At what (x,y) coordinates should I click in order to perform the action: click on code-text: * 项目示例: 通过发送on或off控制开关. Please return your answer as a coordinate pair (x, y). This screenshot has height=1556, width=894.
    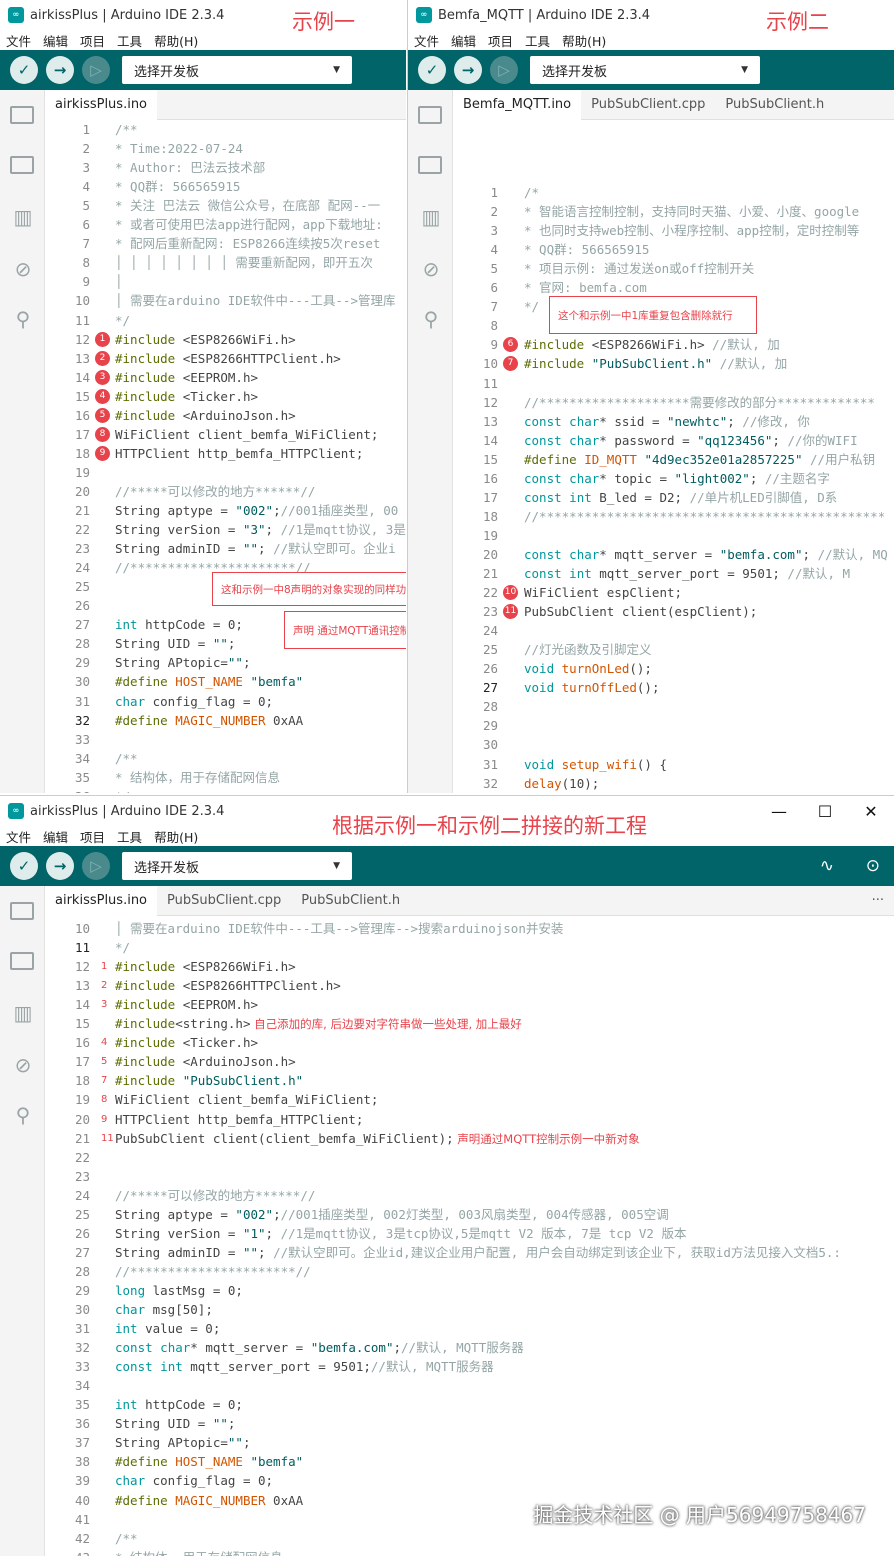
    Looking at the image, I should click on (639, 269).